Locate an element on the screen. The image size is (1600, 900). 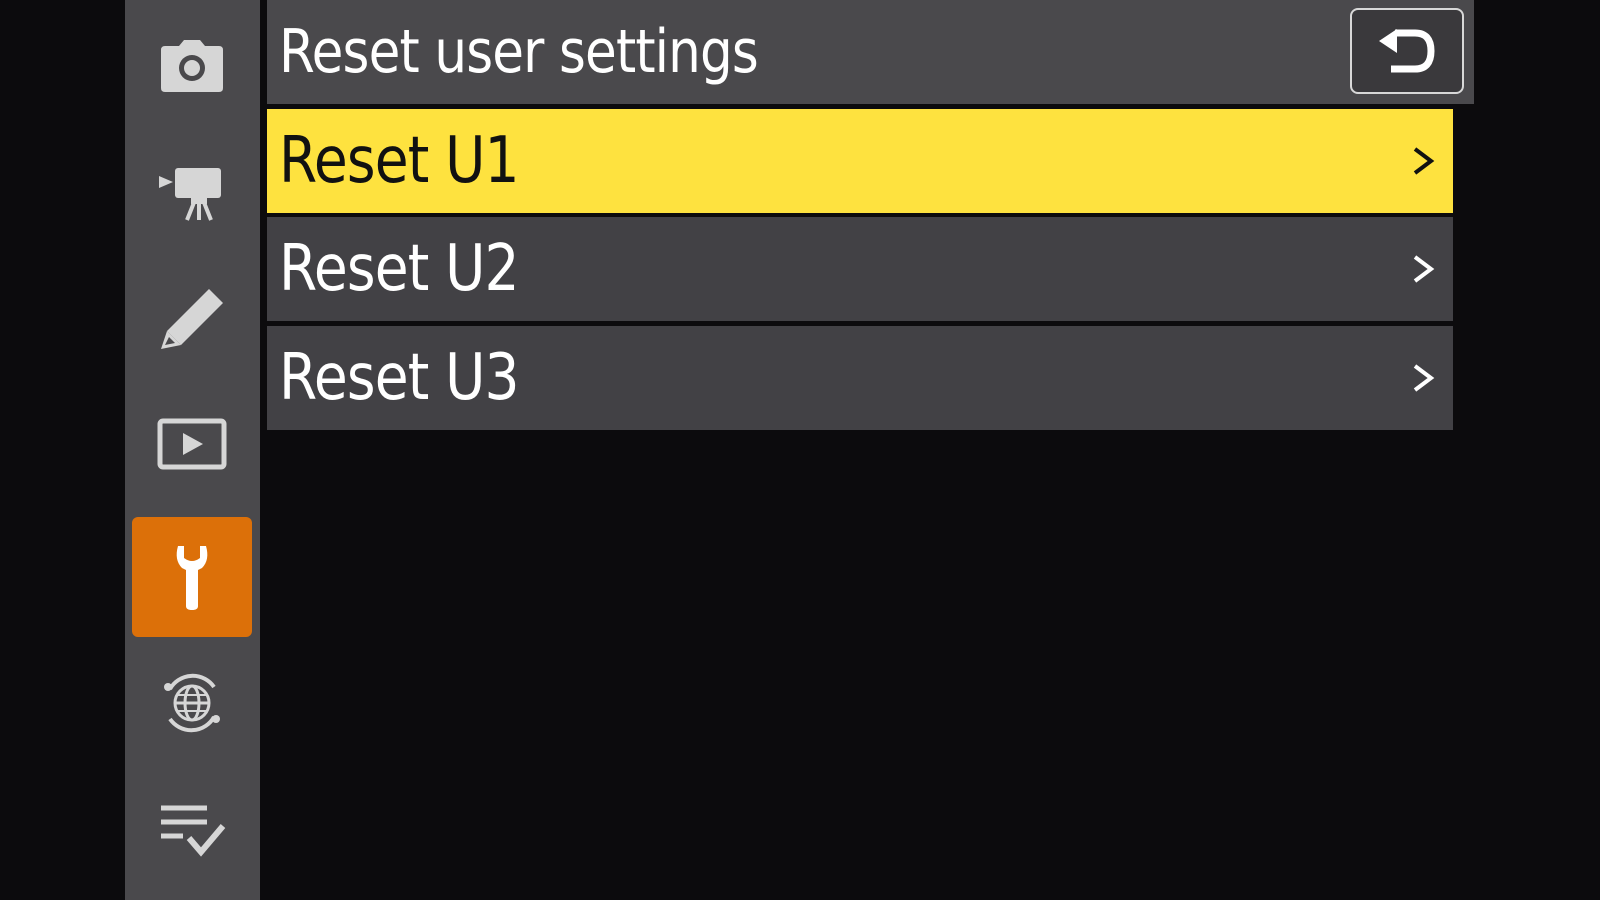
playback-icon is located at coordinates (192, 444).